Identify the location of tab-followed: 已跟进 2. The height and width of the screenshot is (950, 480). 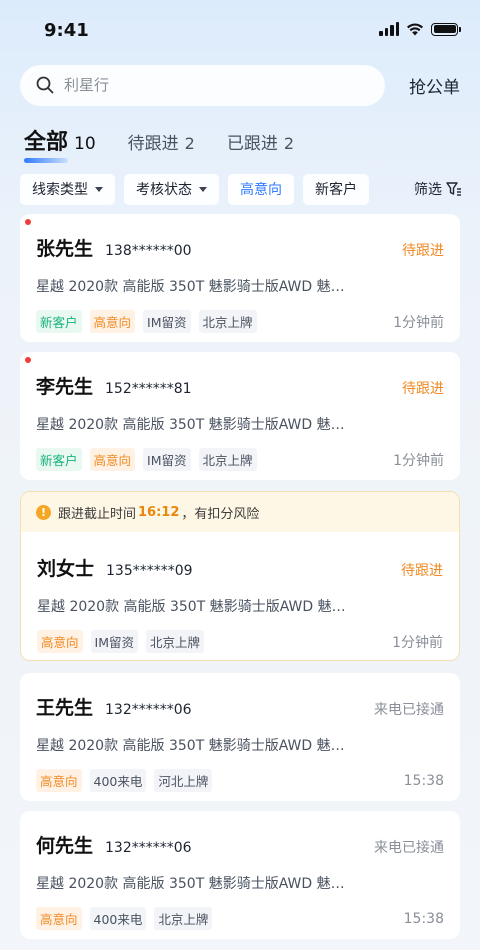
(260, 141).